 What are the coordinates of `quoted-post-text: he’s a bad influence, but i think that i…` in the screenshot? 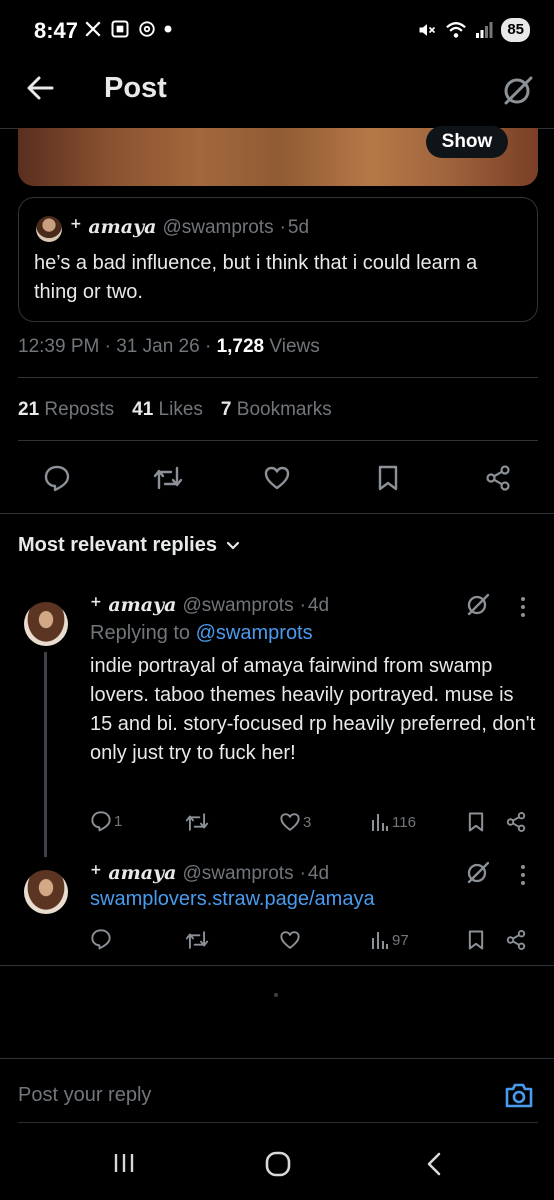 It's located at (256, 277).